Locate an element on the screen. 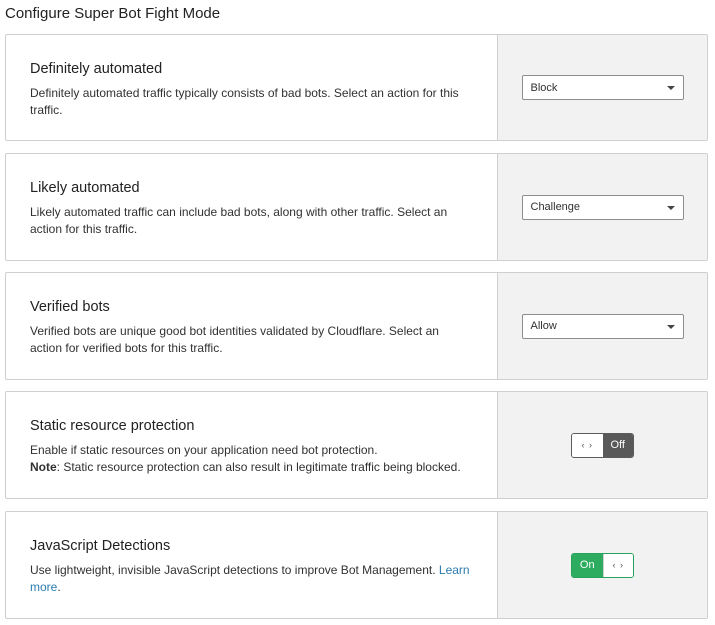 This screenshot has width=715, height=625. card-title: JavaScript Detections is located at coordinates (100, 546).